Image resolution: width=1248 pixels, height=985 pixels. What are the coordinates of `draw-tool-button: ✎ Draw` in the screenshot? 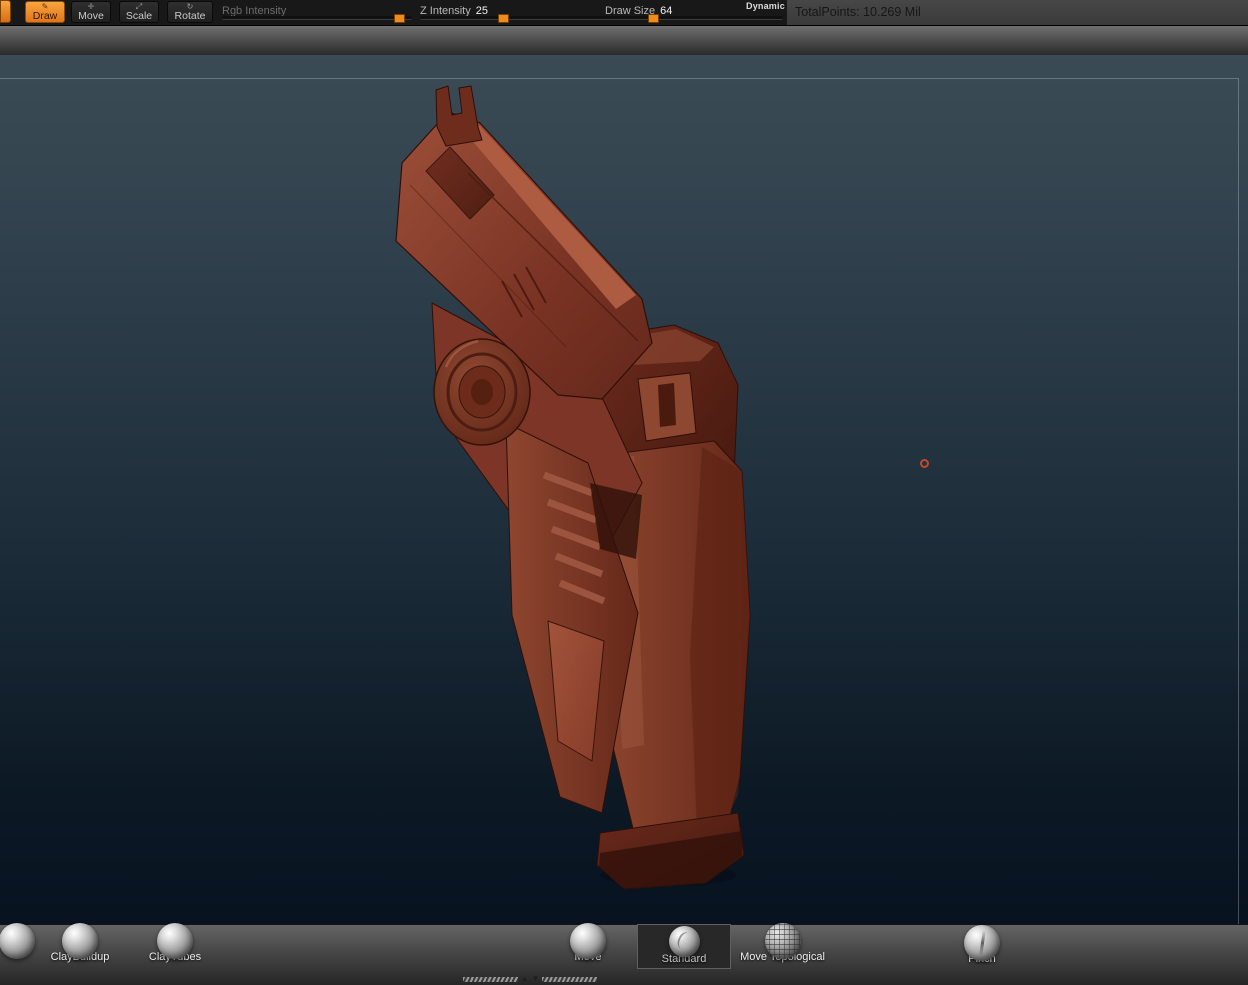 It's located at (45, 12).